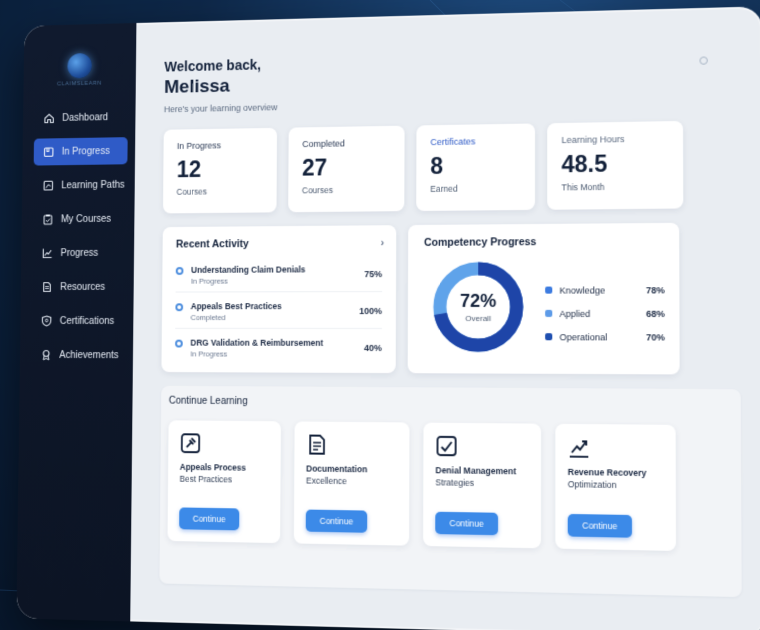 This screenshot has width=760, height=630. Describe the element at coordinates (383, 243) in the screenshot. I see `chevron-right-icon: ›` at that location.